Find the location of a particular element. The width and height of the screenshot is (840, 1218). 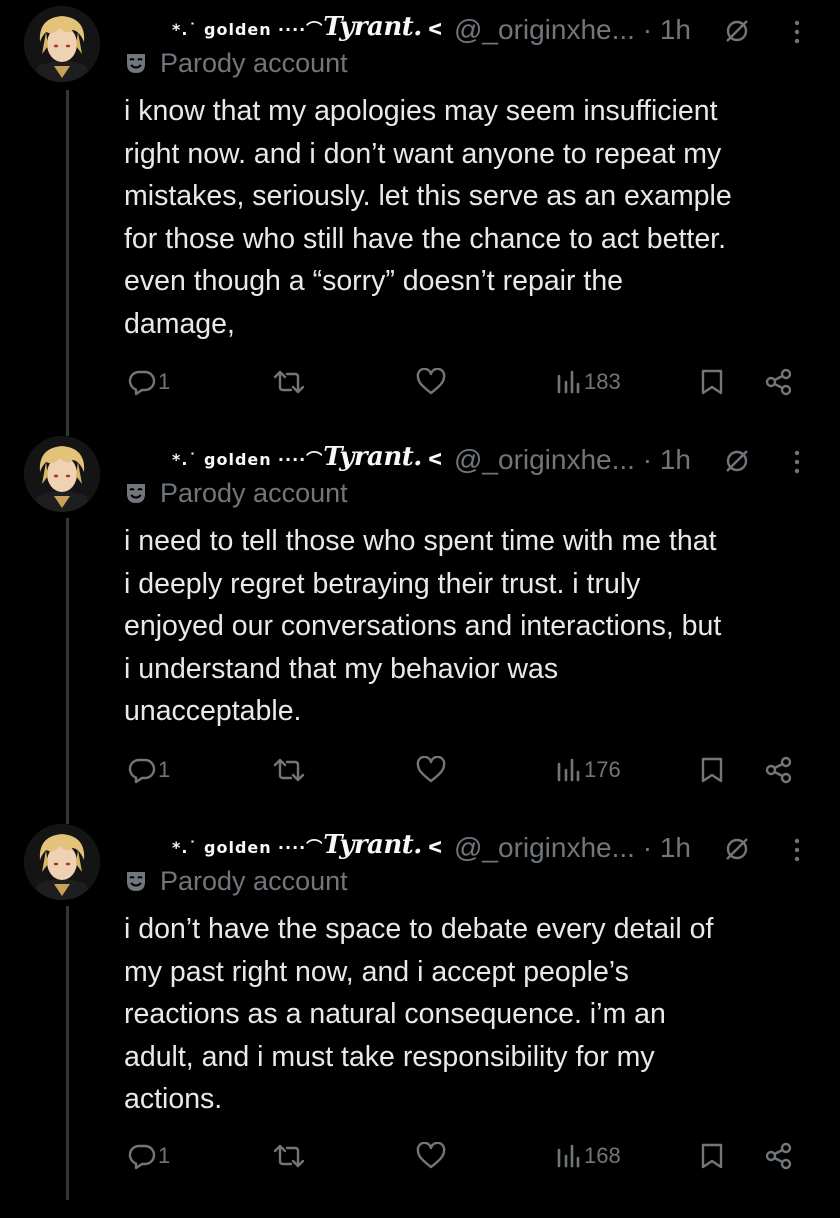

action-bar: 1 176 is located at coordinates (469, 770).